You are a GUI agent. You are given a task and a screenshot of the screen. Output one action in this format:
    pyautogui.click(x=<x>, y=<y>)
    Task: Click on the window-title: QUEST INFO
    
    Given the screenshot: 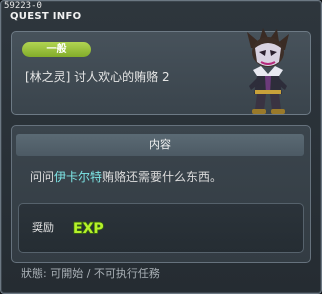 What is the action you would take?
    pyautogui.click(x=46, y=16)
    